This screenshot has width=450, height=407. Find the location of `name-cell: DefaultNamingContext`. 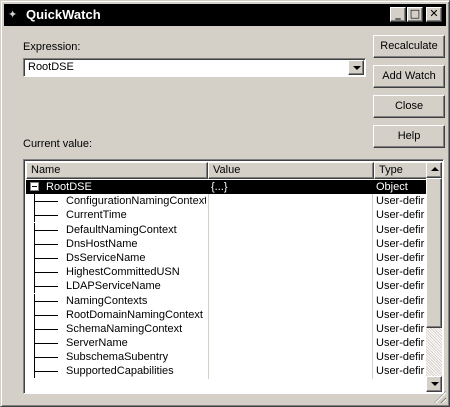

name-cell: DefaultNamingContext is located at coordinates (116, 229).